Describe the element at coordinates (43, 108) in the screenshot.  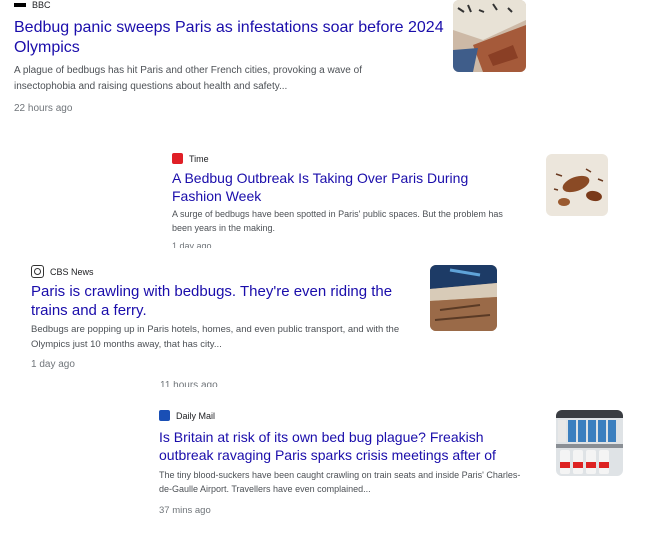
I see `article-time: 22 hours ago` at that location.